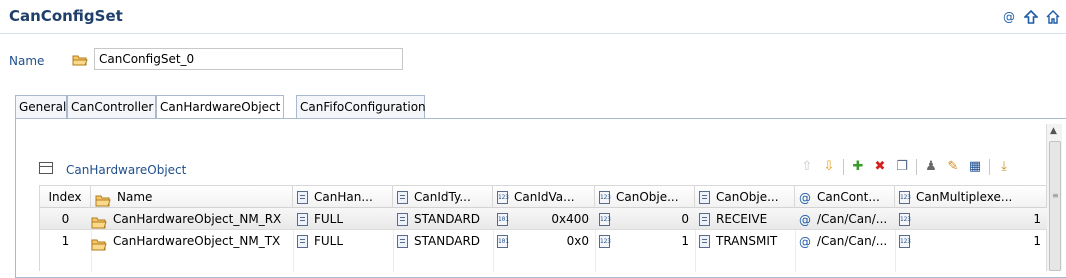 The image size is (1066, 278). What do you see at coordinates (27, 61) in the screenshot?
I see `name-label: Name` at bounding box center [27, 61].